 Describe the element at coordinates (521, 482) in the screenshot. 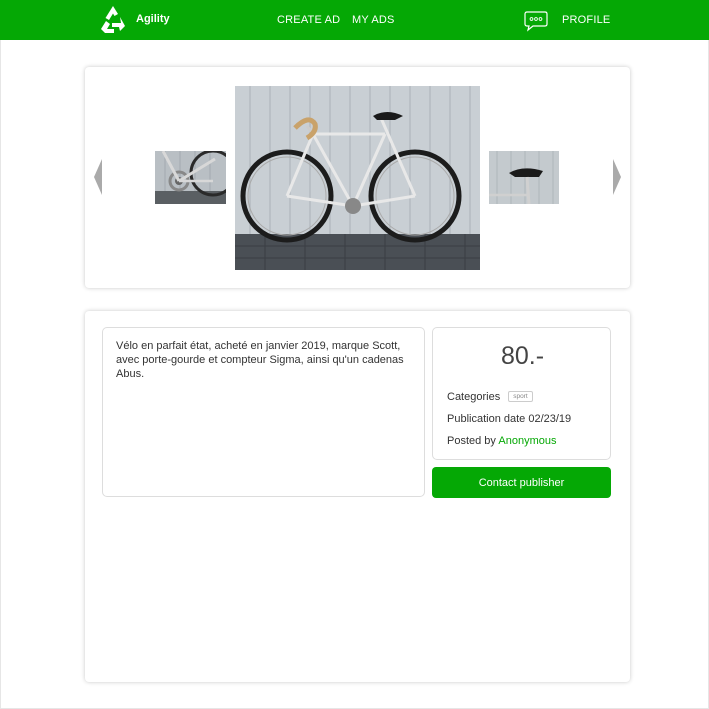

I see `contact-publisher-button: Contact publisher` at that location.